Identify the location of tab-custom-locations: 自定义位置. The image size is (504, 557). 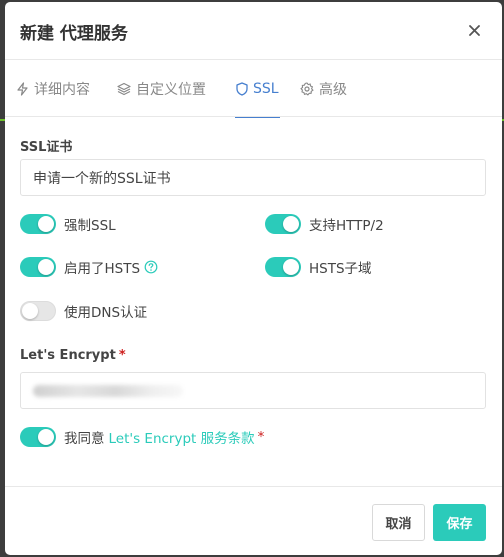
(161, 88).